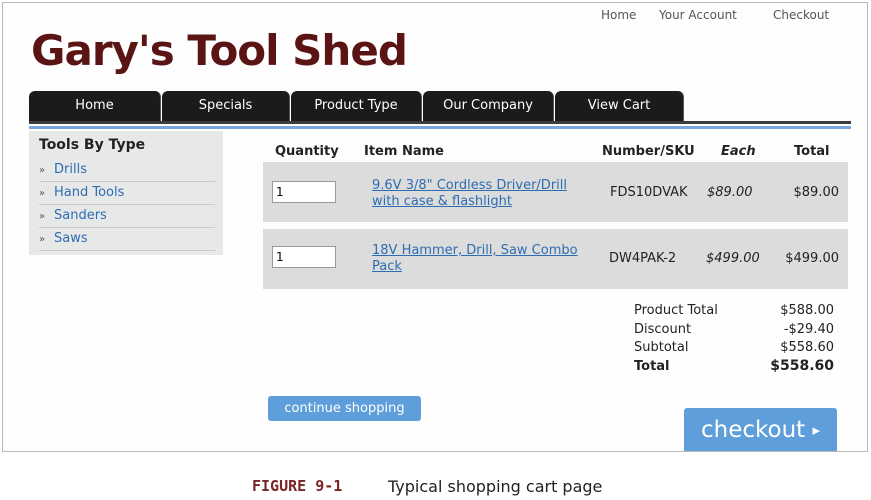 The height and width of the screenshot is (500, 871). Describe the element at coordinates (356, 106) in the screenshot. I see `nav-tab-product-type: Product Type` at that location.